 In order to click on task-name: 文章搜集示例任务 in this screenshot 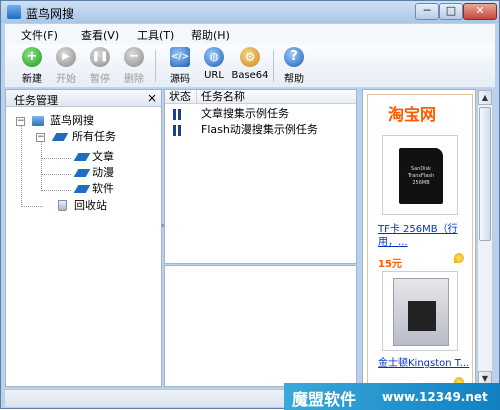, I will do `click(245, 113)`.